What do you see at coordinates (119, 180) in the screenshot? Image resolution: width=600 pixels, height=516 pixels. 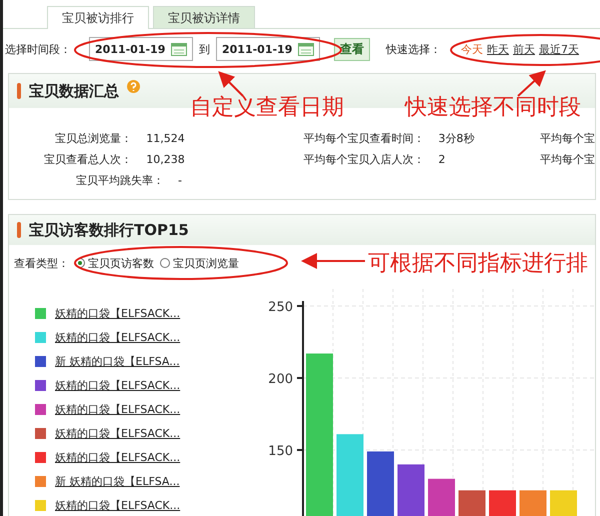 I see `stat-label: 宝贝平均跳失率：` at bounding box center [119, 180].